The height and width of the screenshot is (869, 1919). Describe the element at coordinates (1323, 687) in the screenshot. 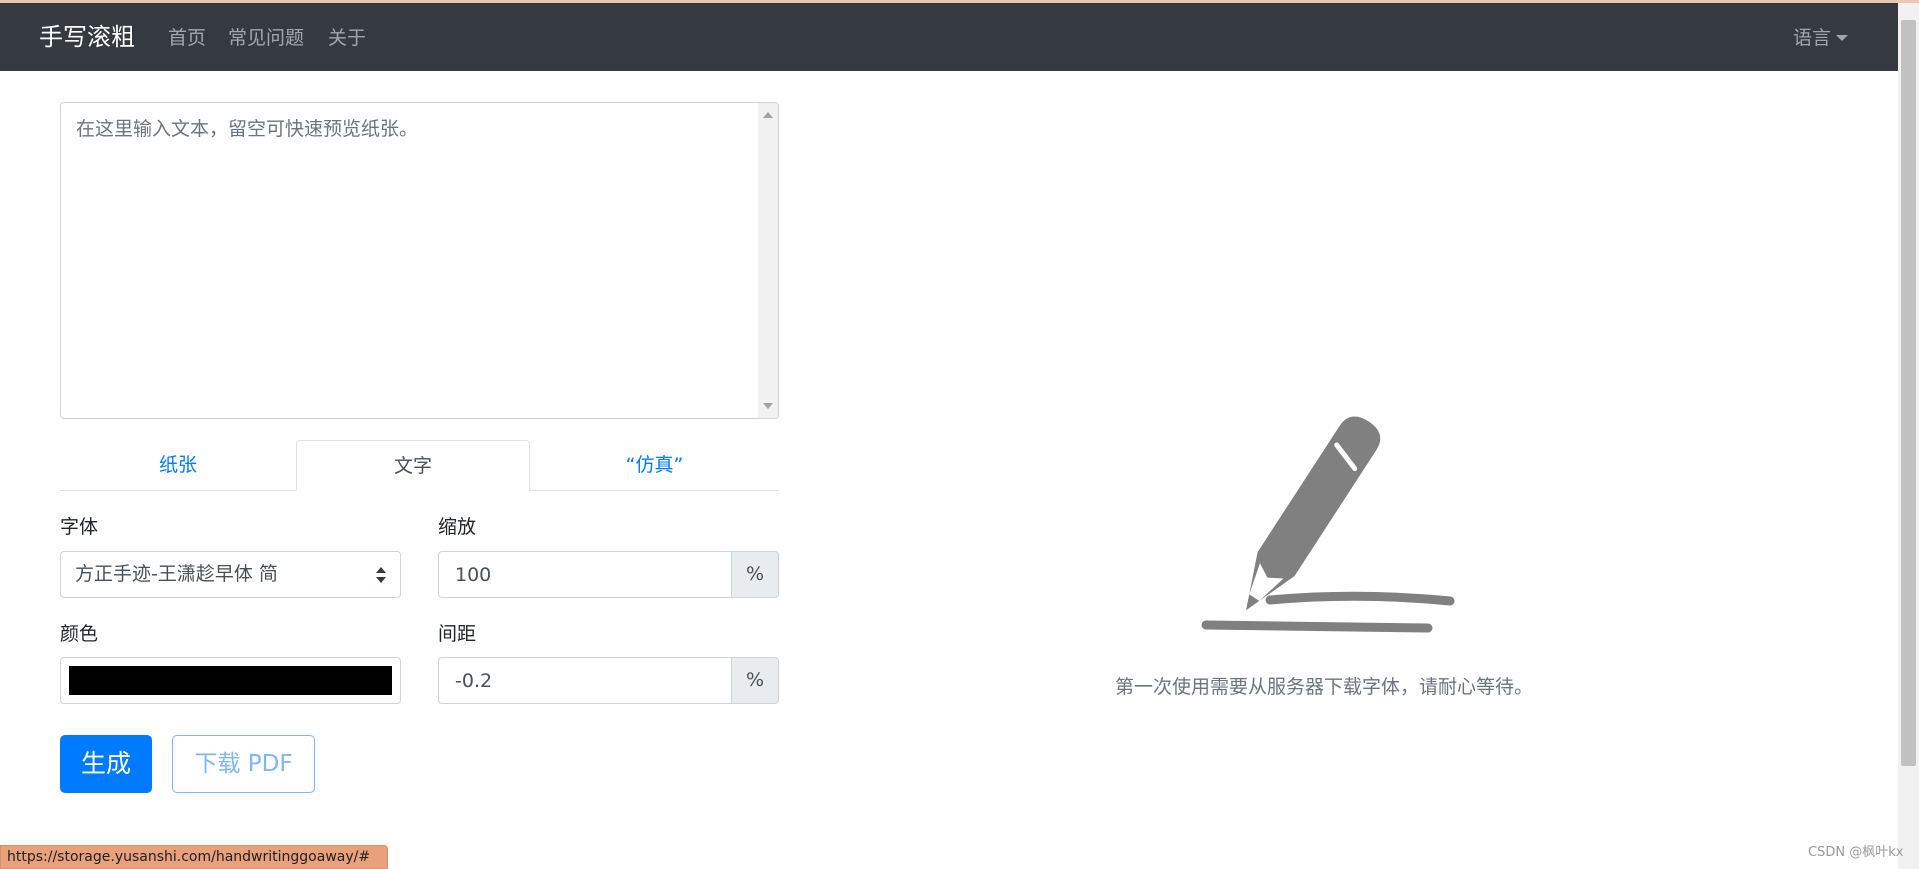

I see `preview-message: 第一次使用需要从服务器下载字体，请耐心等待。` at that location.